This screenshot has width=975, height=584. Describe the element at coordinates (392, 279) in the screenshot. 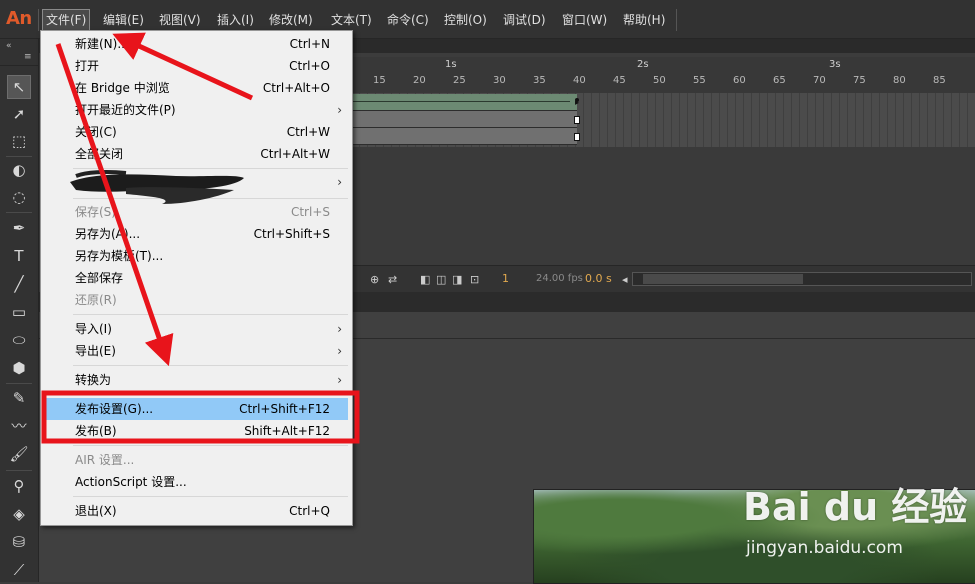

I see `loop-icon: ⇄` at that location.